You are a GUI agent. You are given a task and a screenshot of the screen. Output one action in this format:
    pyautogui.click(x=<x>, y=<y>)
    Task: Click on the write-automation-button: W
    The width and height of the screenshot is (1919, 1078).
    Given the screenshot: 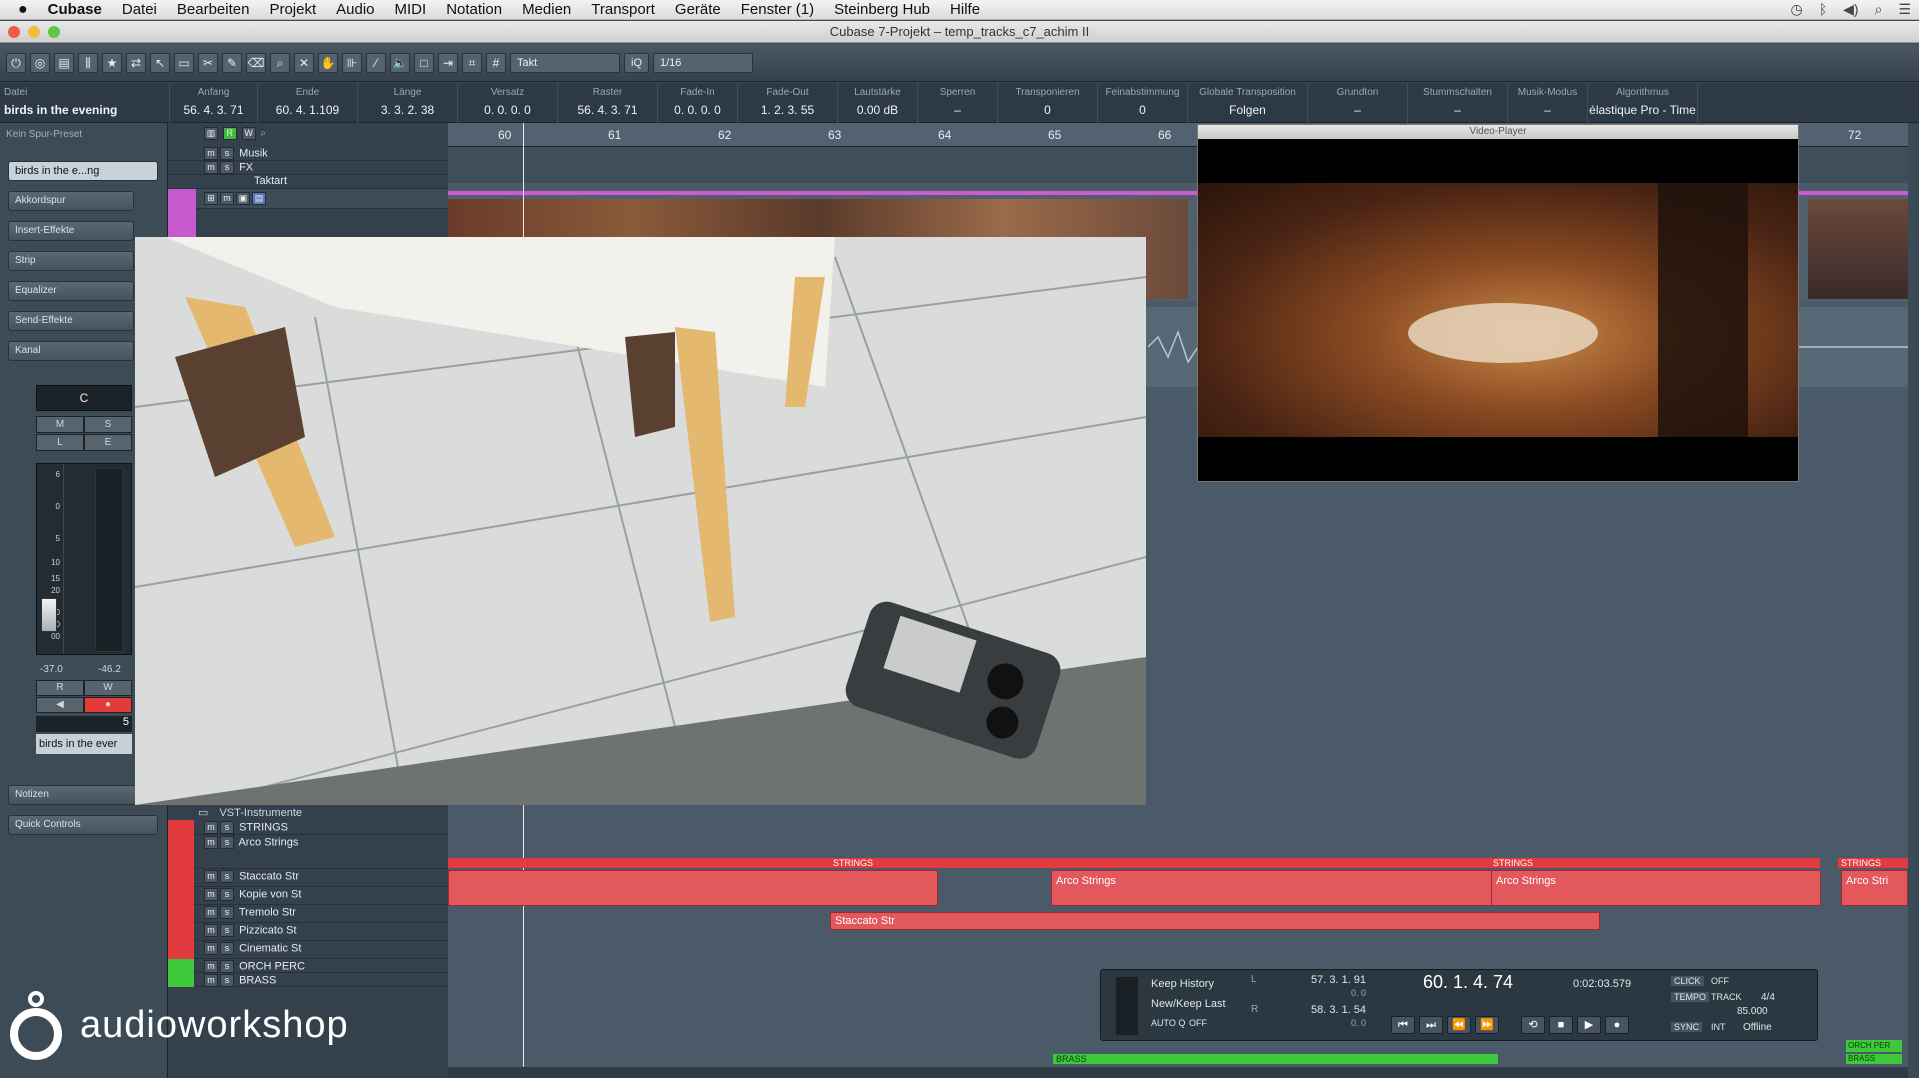 What is the action you would take?
    pyautogui.click(x=108, y=688)
    